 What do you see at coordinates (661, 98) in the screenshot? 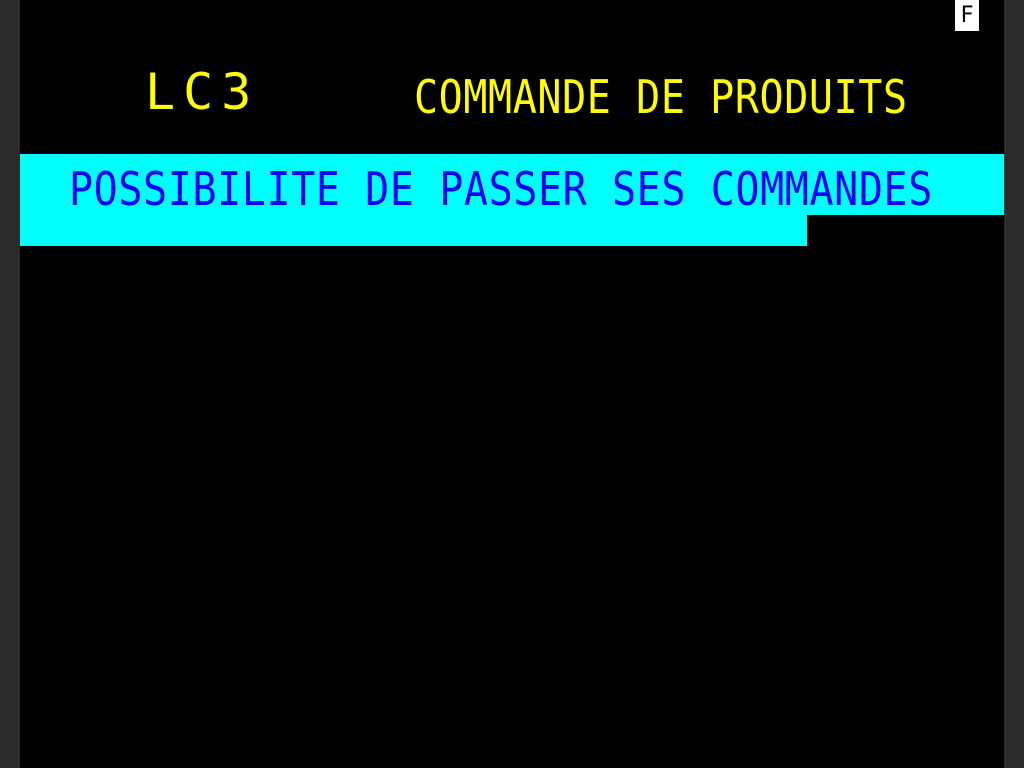
I see `page-title: COMMANDE DE PRODUITS` at bounding box center [661, 98].